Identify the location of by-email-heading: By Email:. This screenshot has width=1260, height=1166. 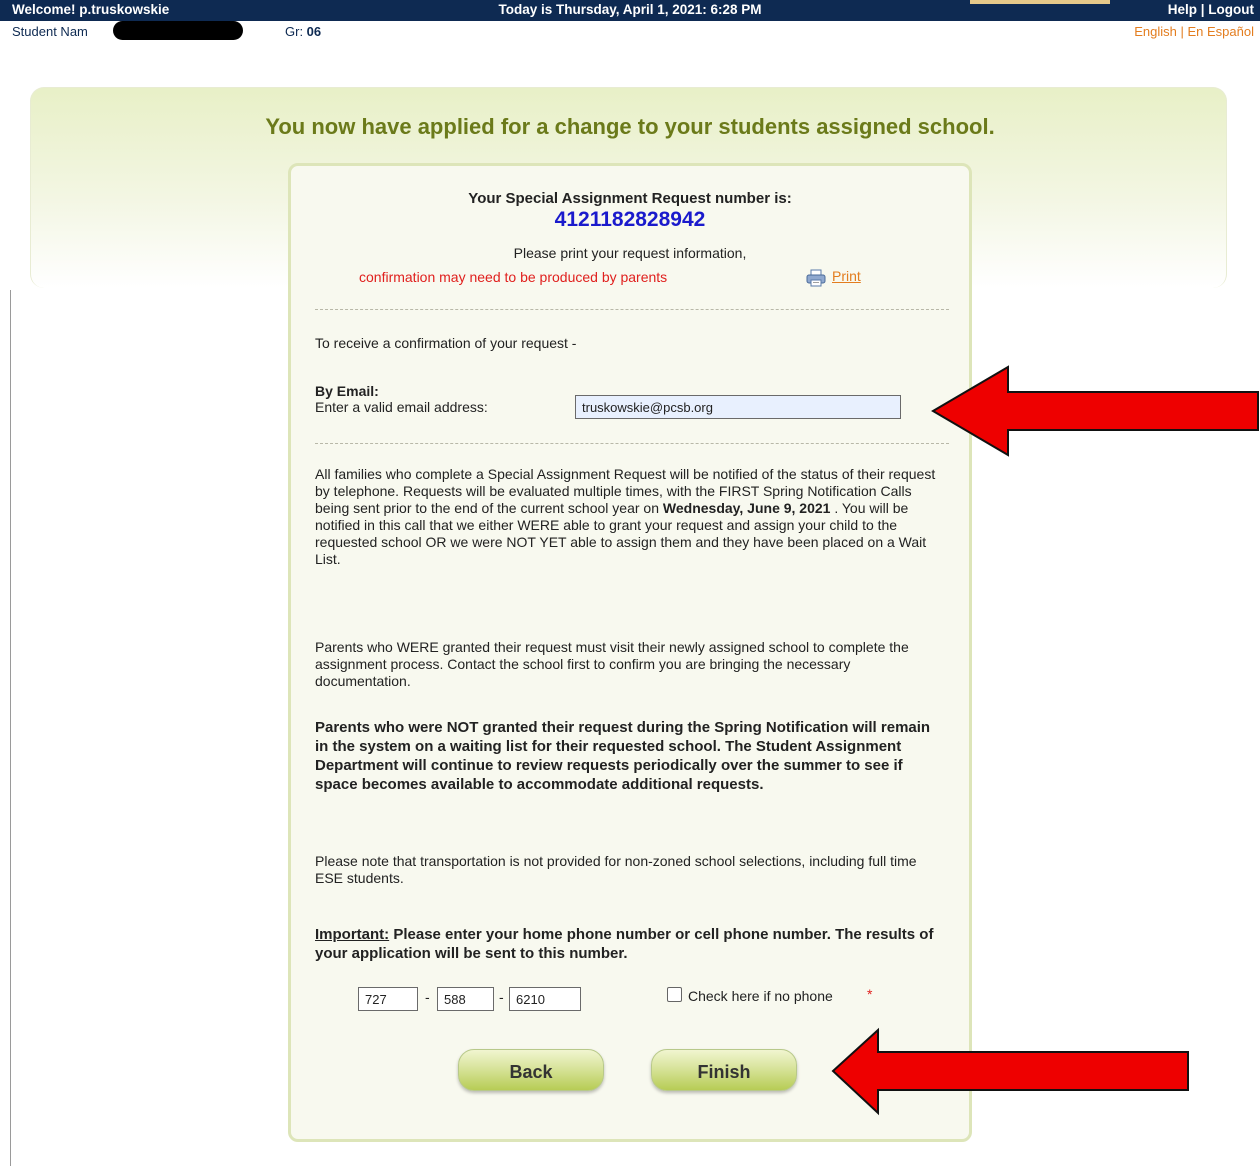
(347, 391).